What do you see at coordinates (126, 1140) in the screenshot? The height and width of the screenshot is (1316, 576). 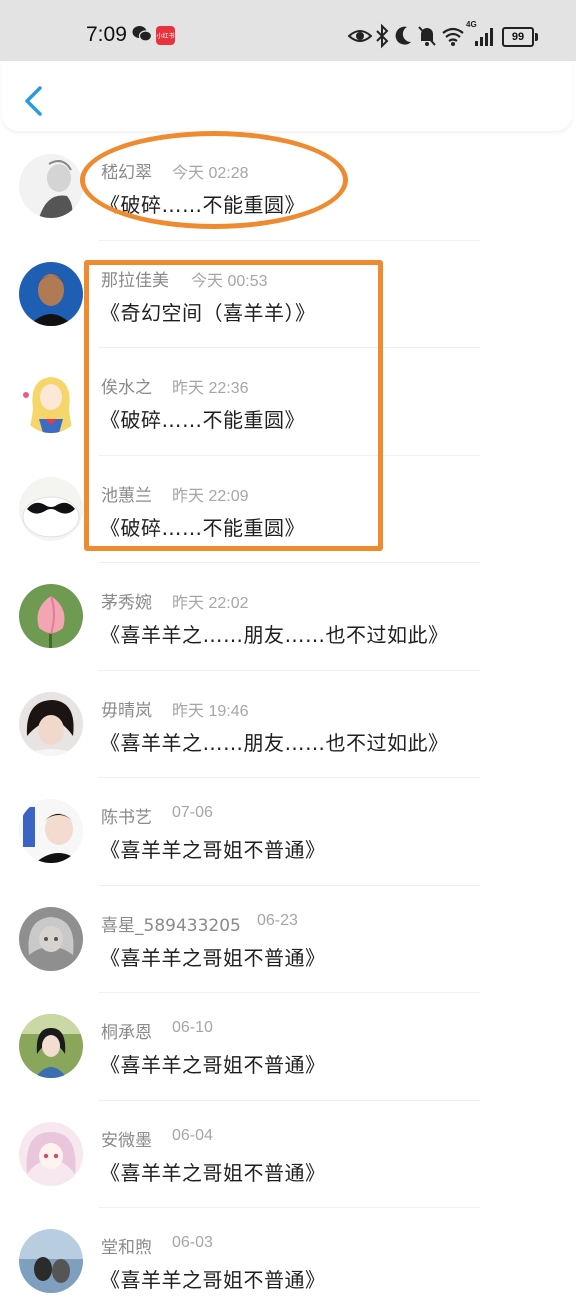 I see `comment-author: 安微墨` at bounding box center [126, 1140].